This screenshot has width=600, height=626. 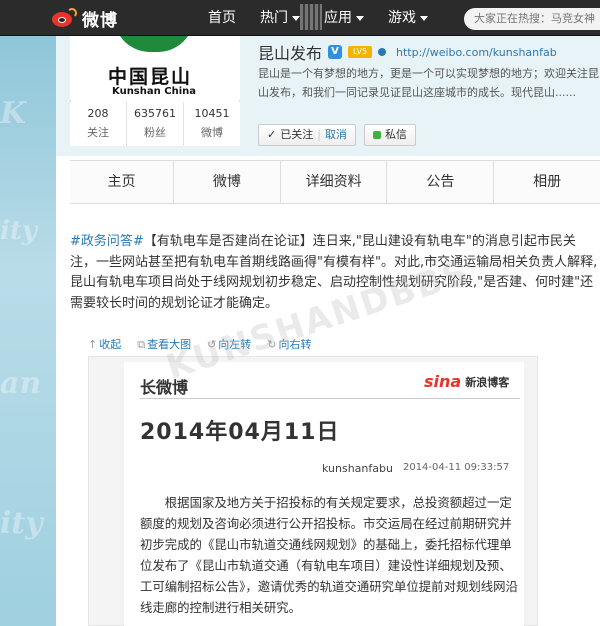 I want to click on nav-home: 首页, so click(x=222, y=18).